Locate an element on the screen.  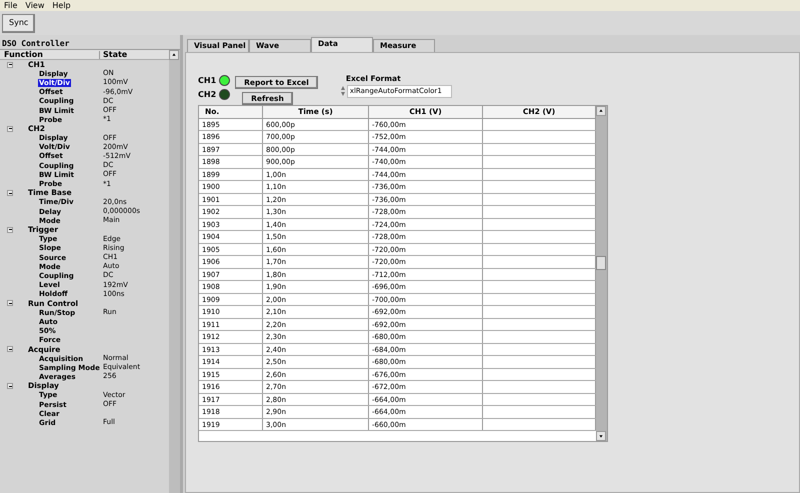
scroll-thumb is located at coordinates (601, 263).